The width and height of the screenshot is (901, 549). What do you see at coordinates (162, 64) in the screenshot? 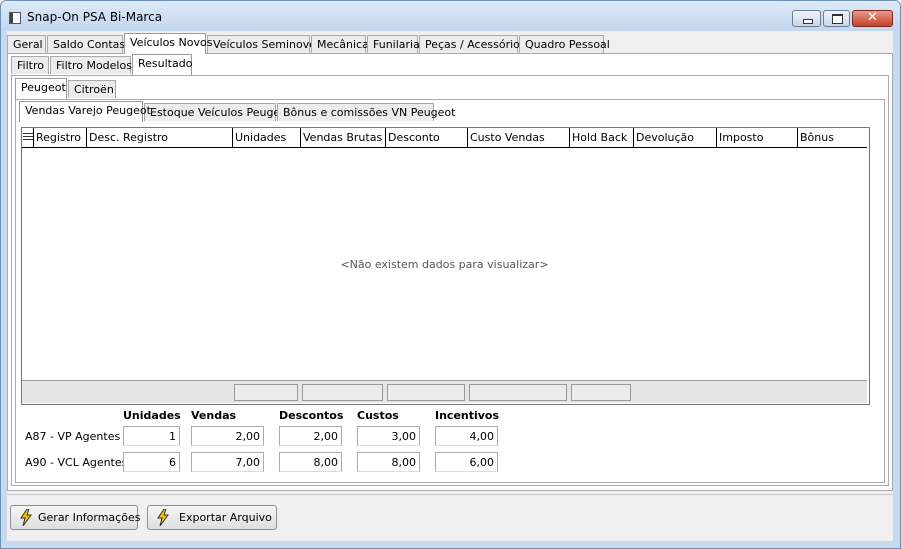
I see `tab-resultado: Resultado` at bounding box center [162, 64].